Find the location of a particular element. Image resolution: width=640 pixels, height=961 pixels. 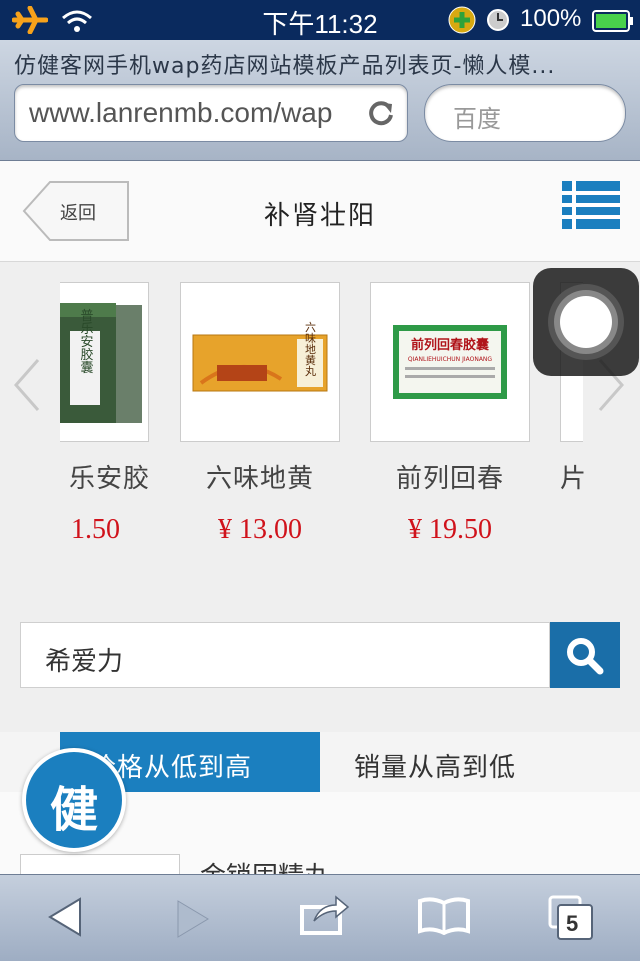

search-icon is located at coordinates (585, 656).